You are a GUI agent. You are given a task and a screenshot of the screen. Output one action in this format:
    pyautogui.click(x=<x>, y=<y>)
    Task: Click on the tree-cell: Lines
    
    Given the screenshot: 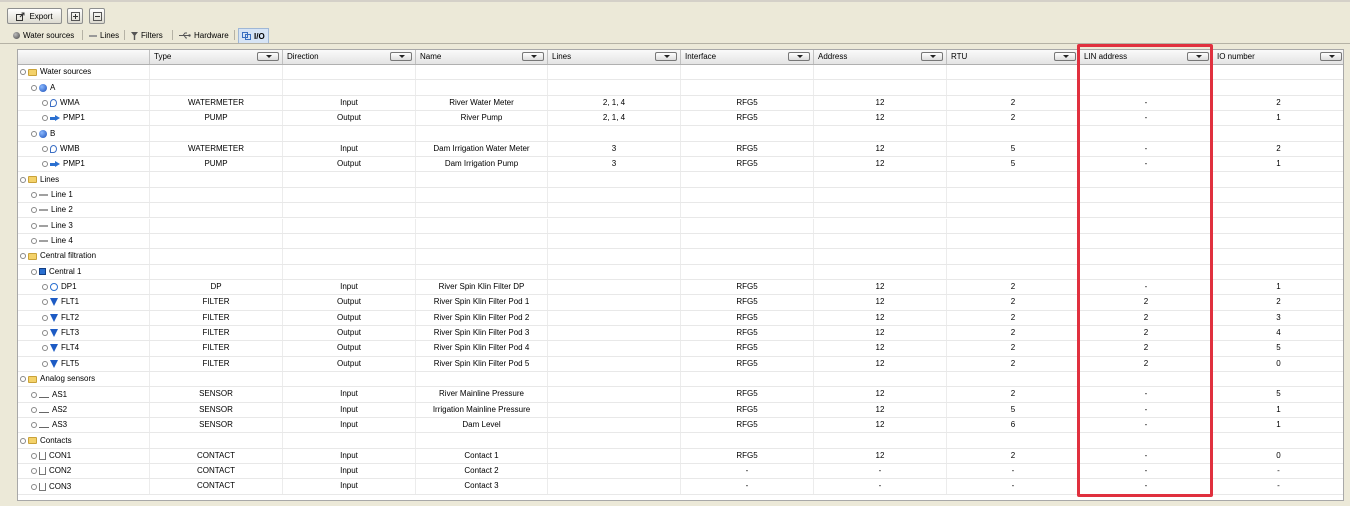 What is the action you would take?
    pyautogui.click(x=84, y=179)
    